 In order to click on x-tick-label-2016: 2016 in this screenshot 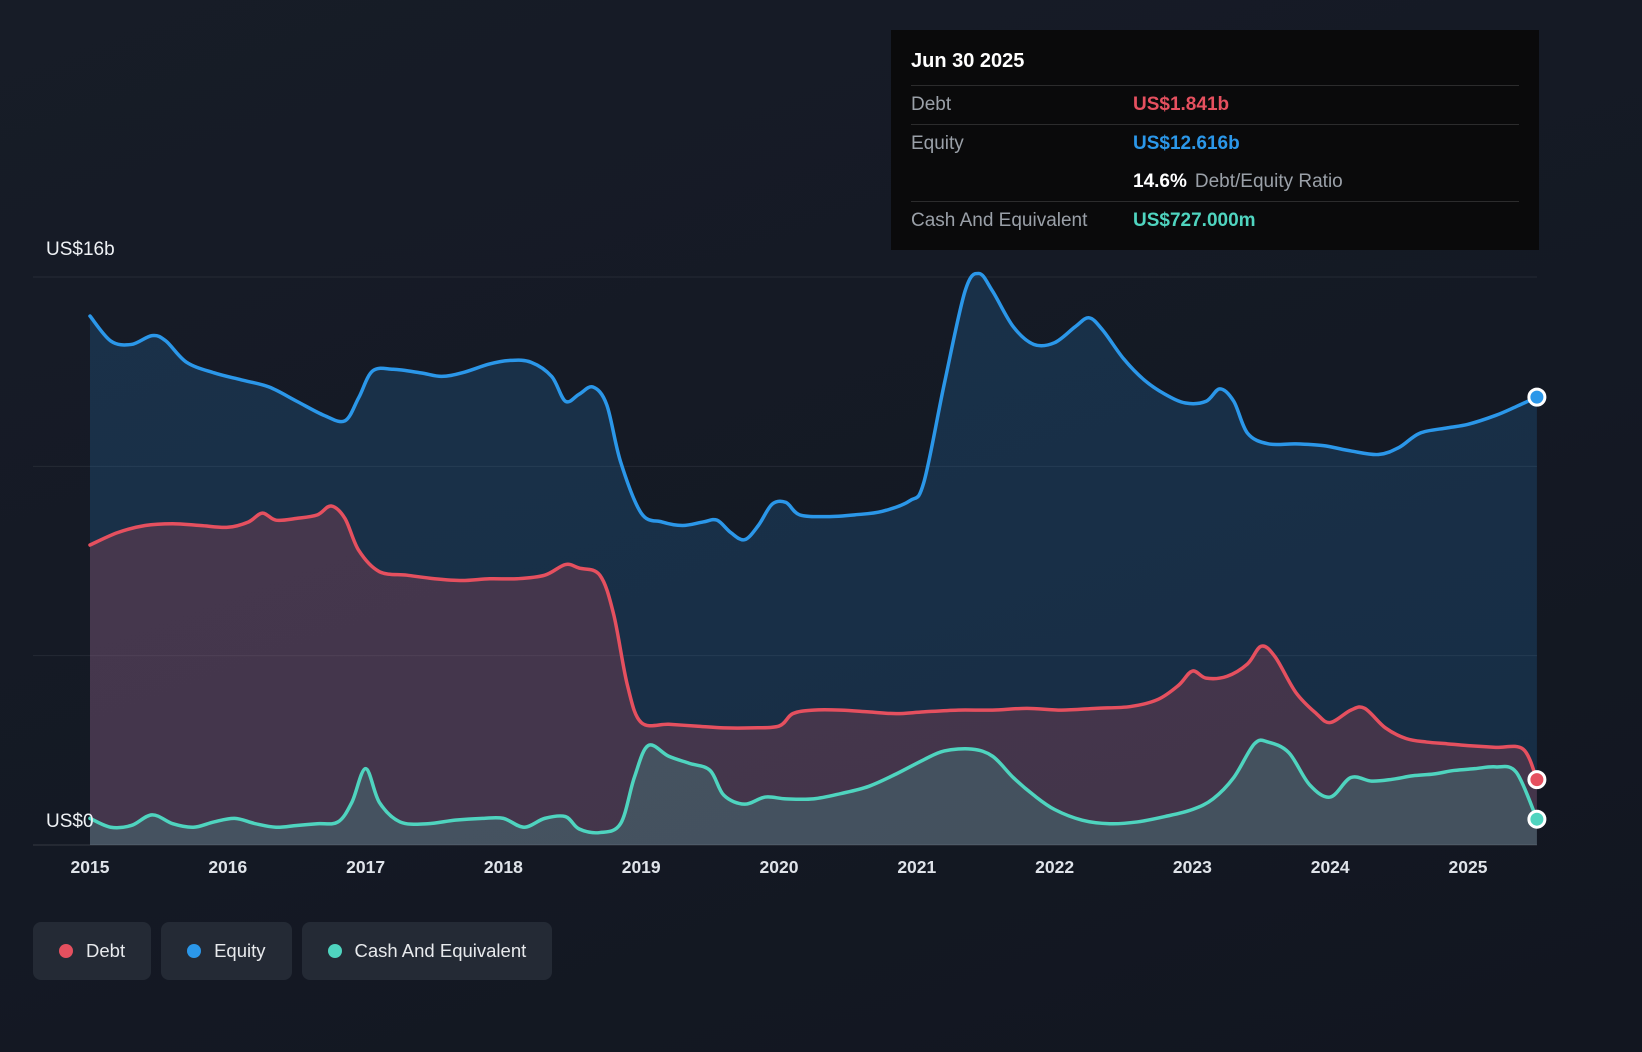, I will do `click(228, 867)`.